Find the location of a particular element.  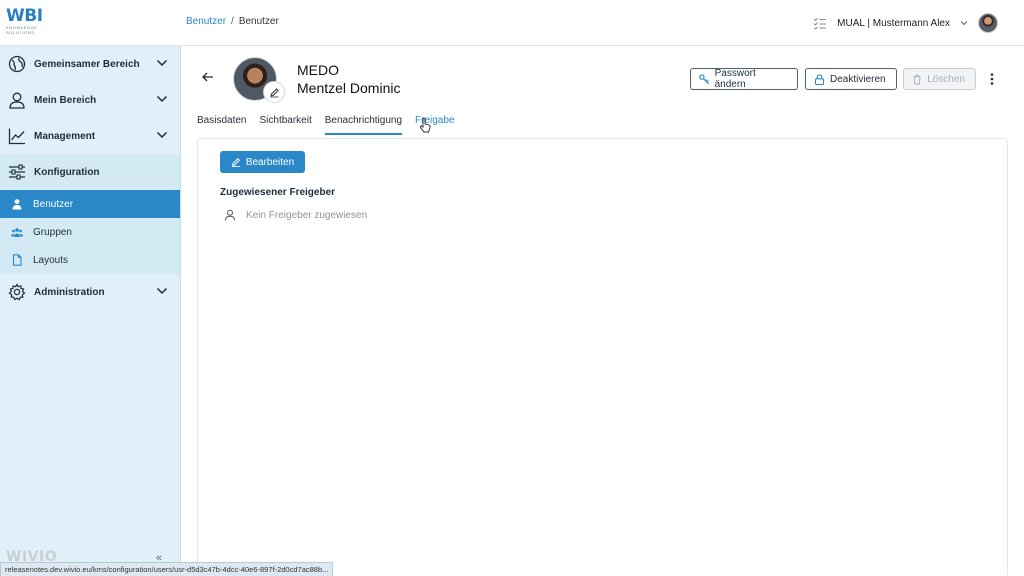

user-avatar is located at coordinates (988, 23).